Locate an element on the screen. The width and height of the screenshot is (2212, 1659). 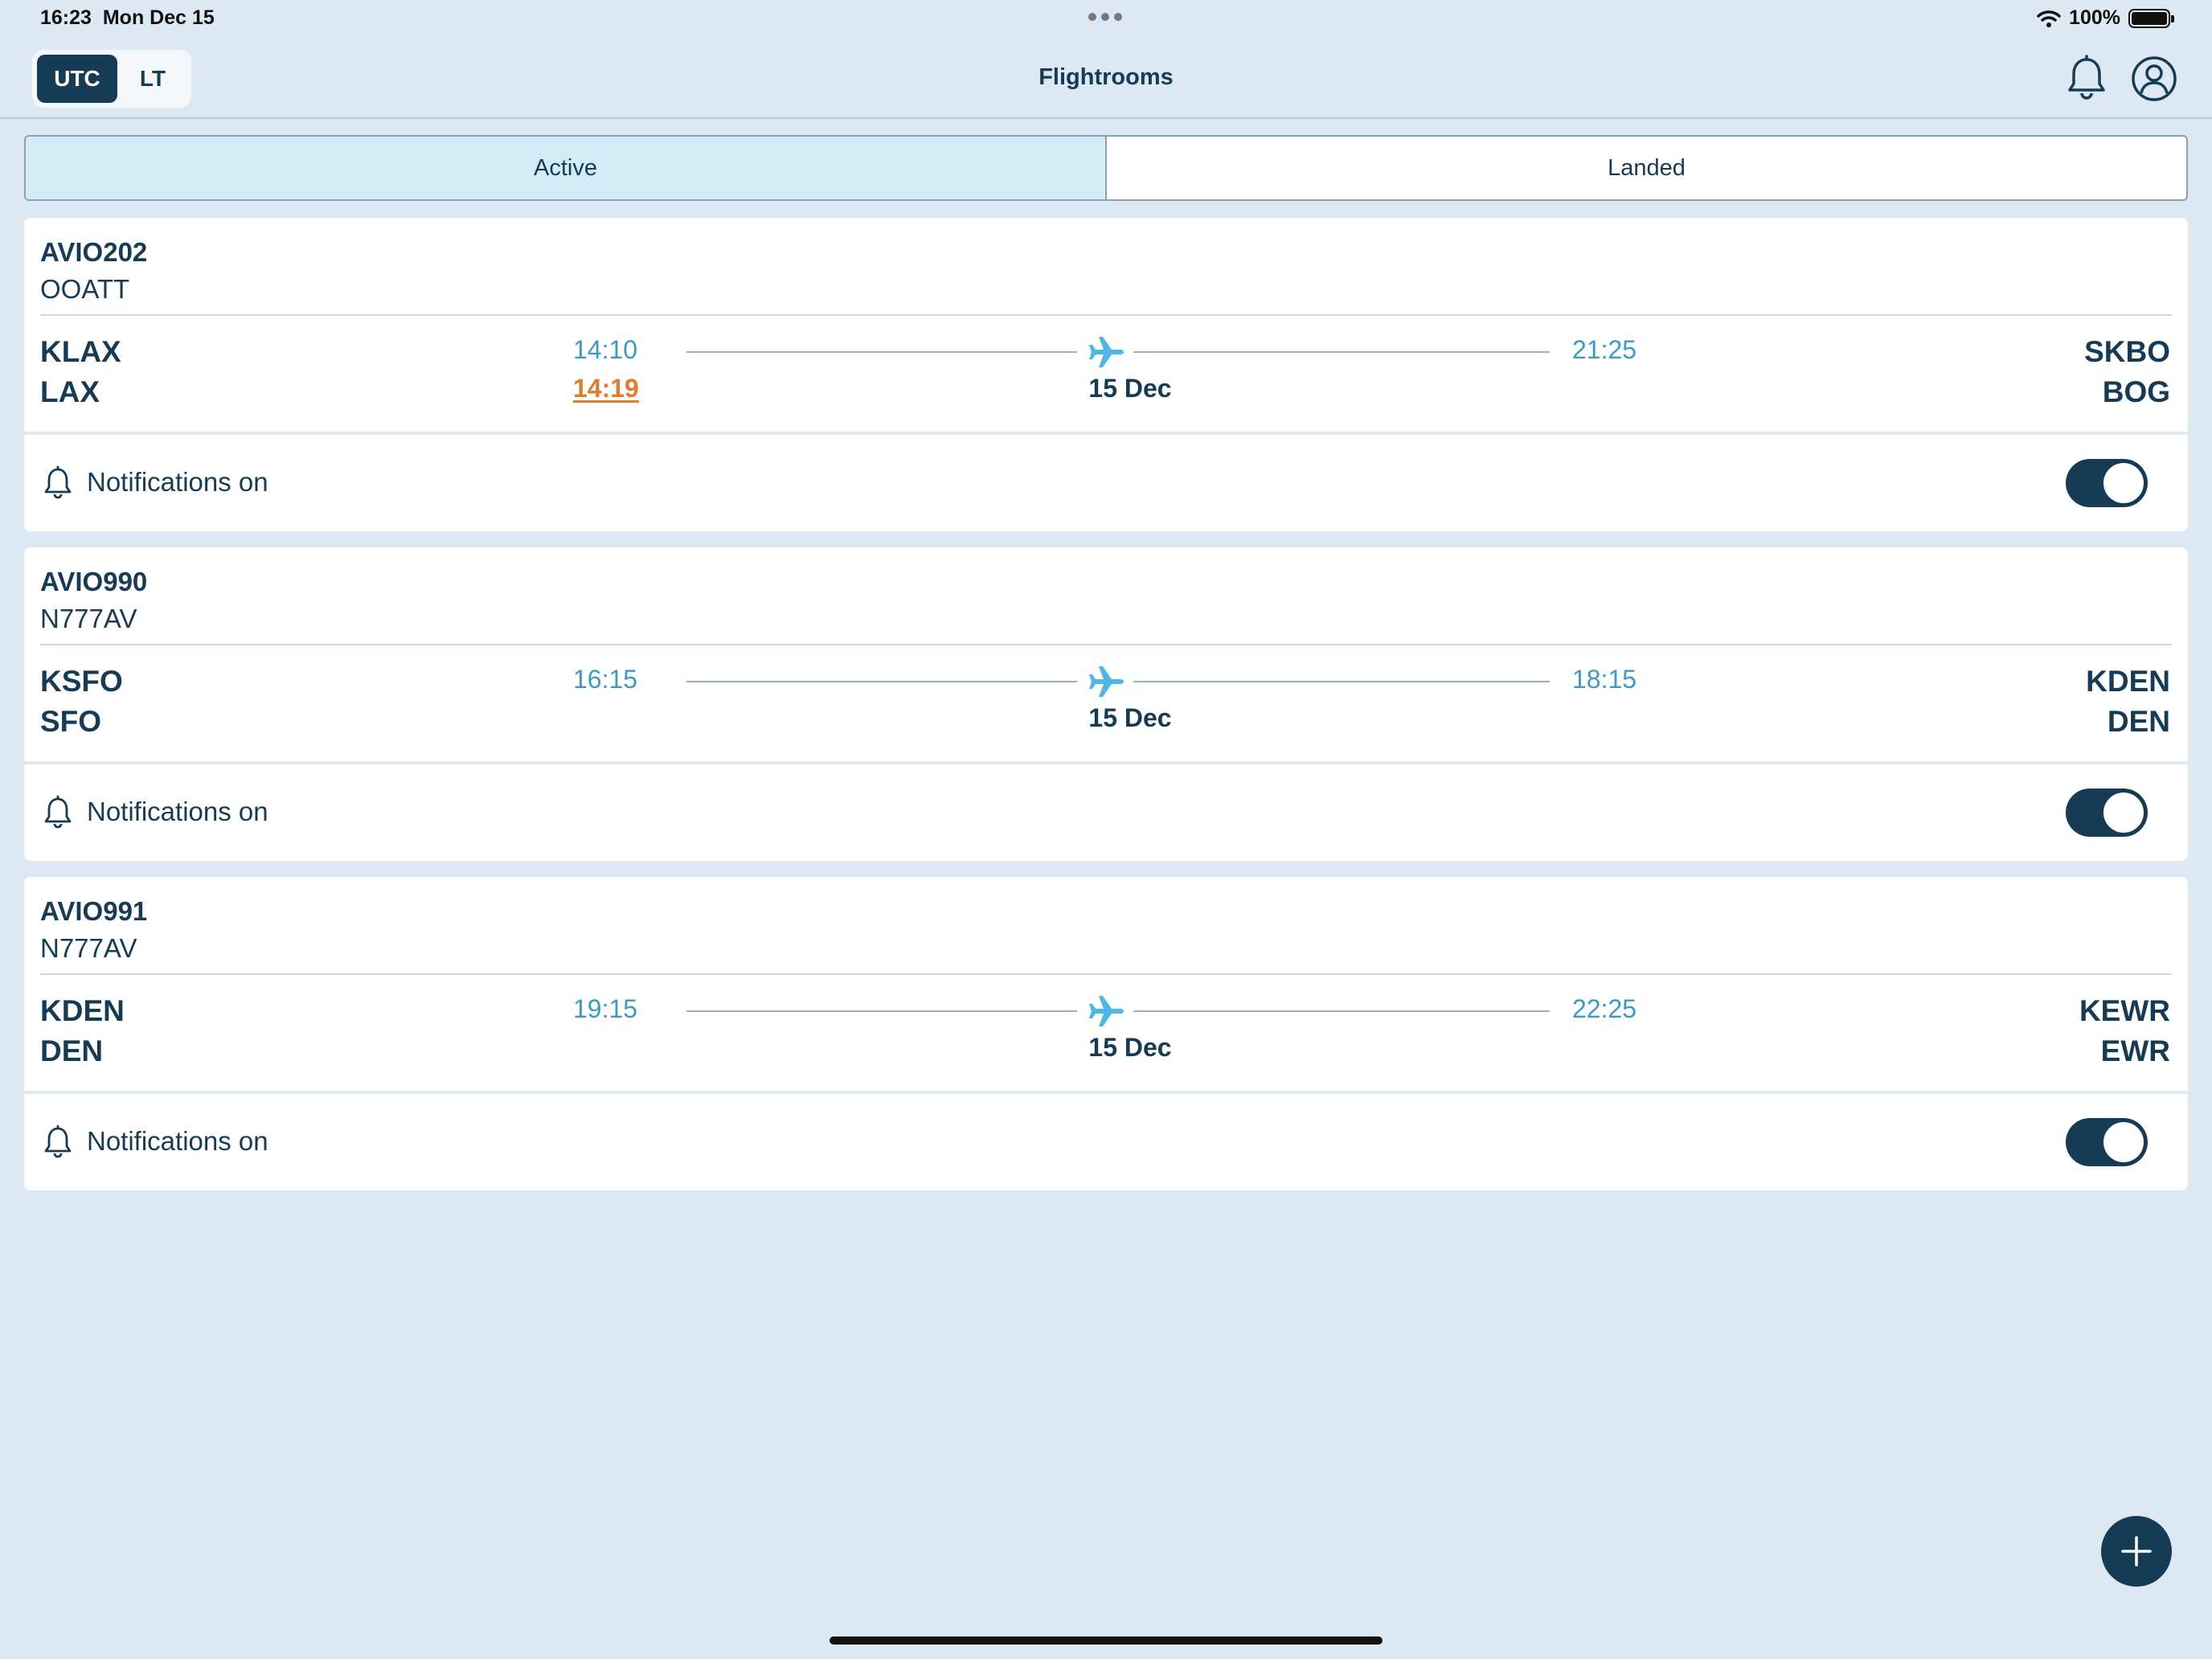
tab-landed: Landed is located at coordinates (1645, 168).